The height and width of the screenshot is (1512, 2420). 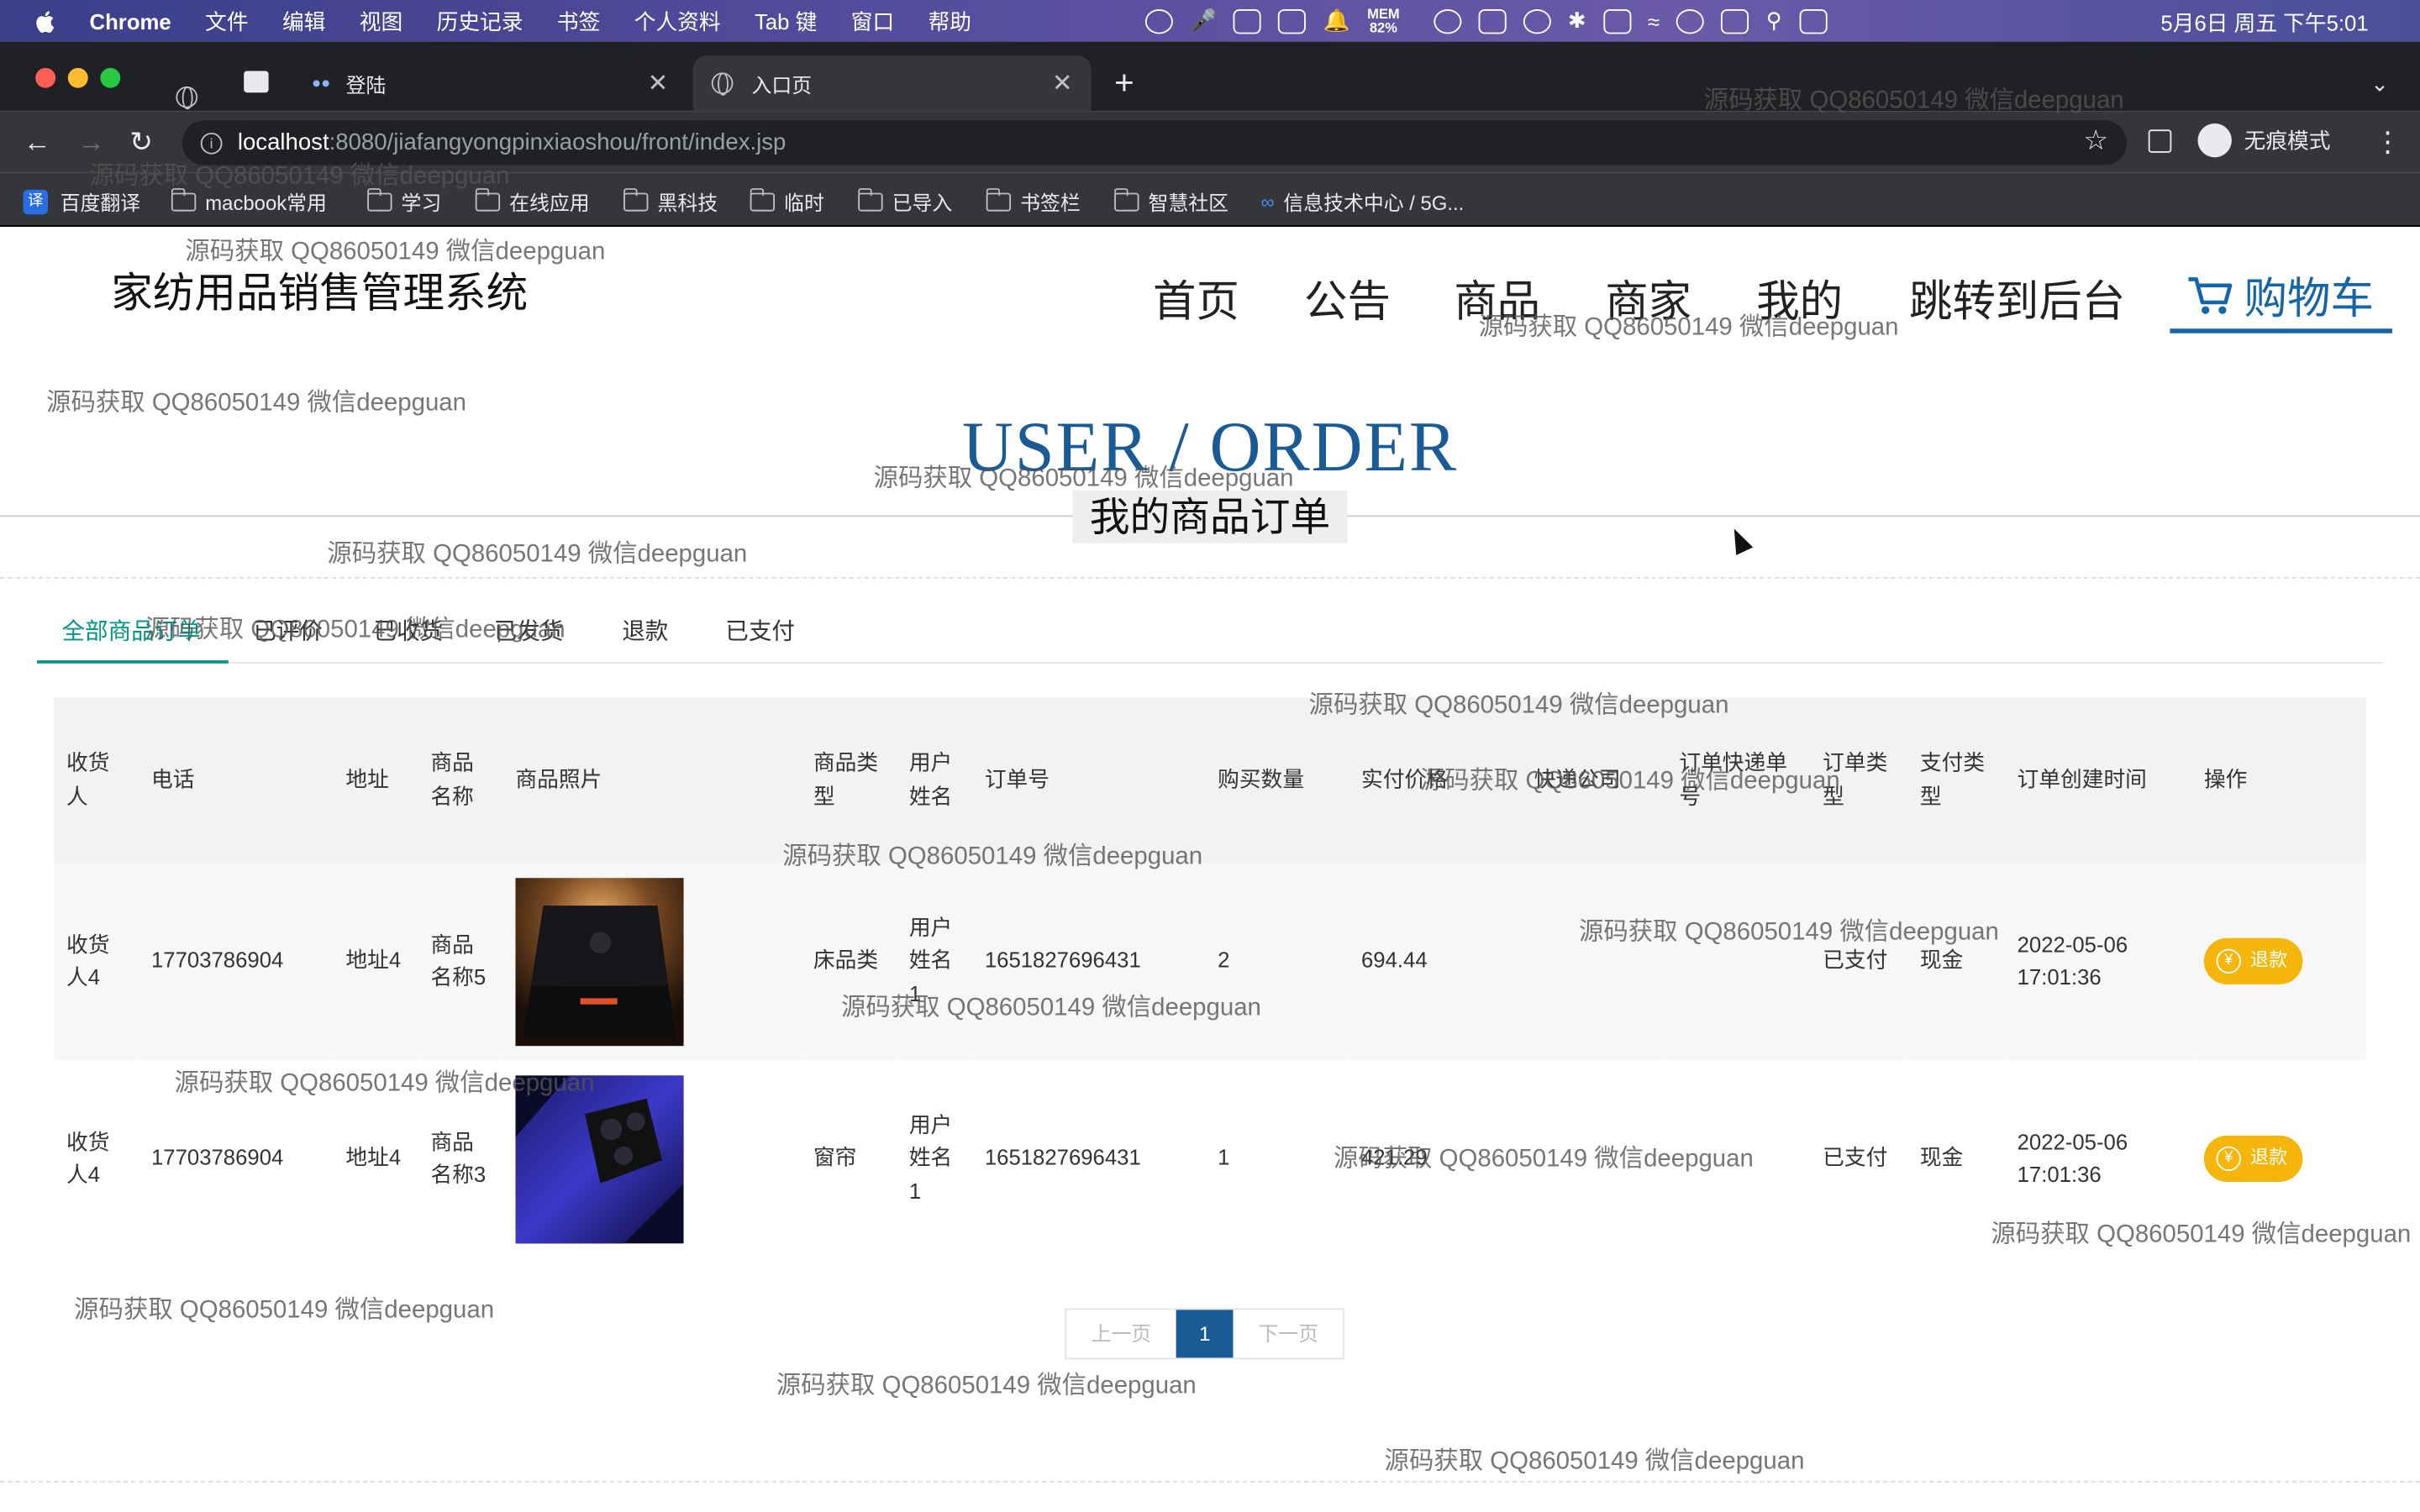 I want to click on more-menu-icon: ⋮, so click(x=2388, y=143).